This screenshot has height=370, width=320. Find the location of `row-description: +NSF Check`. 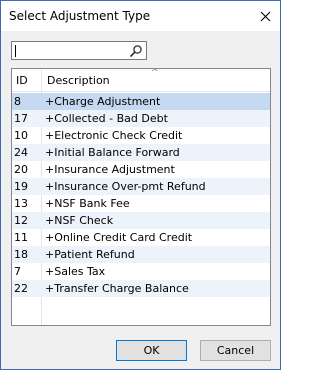

row-description: +NSF Check is located at coordinates (79, 220).